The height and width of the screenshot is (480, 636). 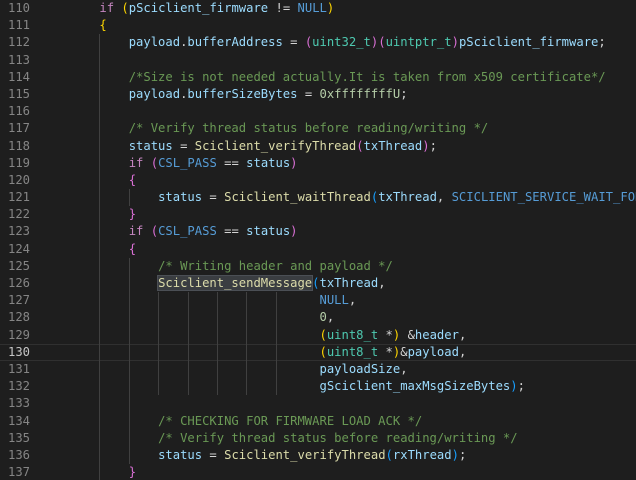 I want to click on code-line: 122 }, so click(x=318, y=215).